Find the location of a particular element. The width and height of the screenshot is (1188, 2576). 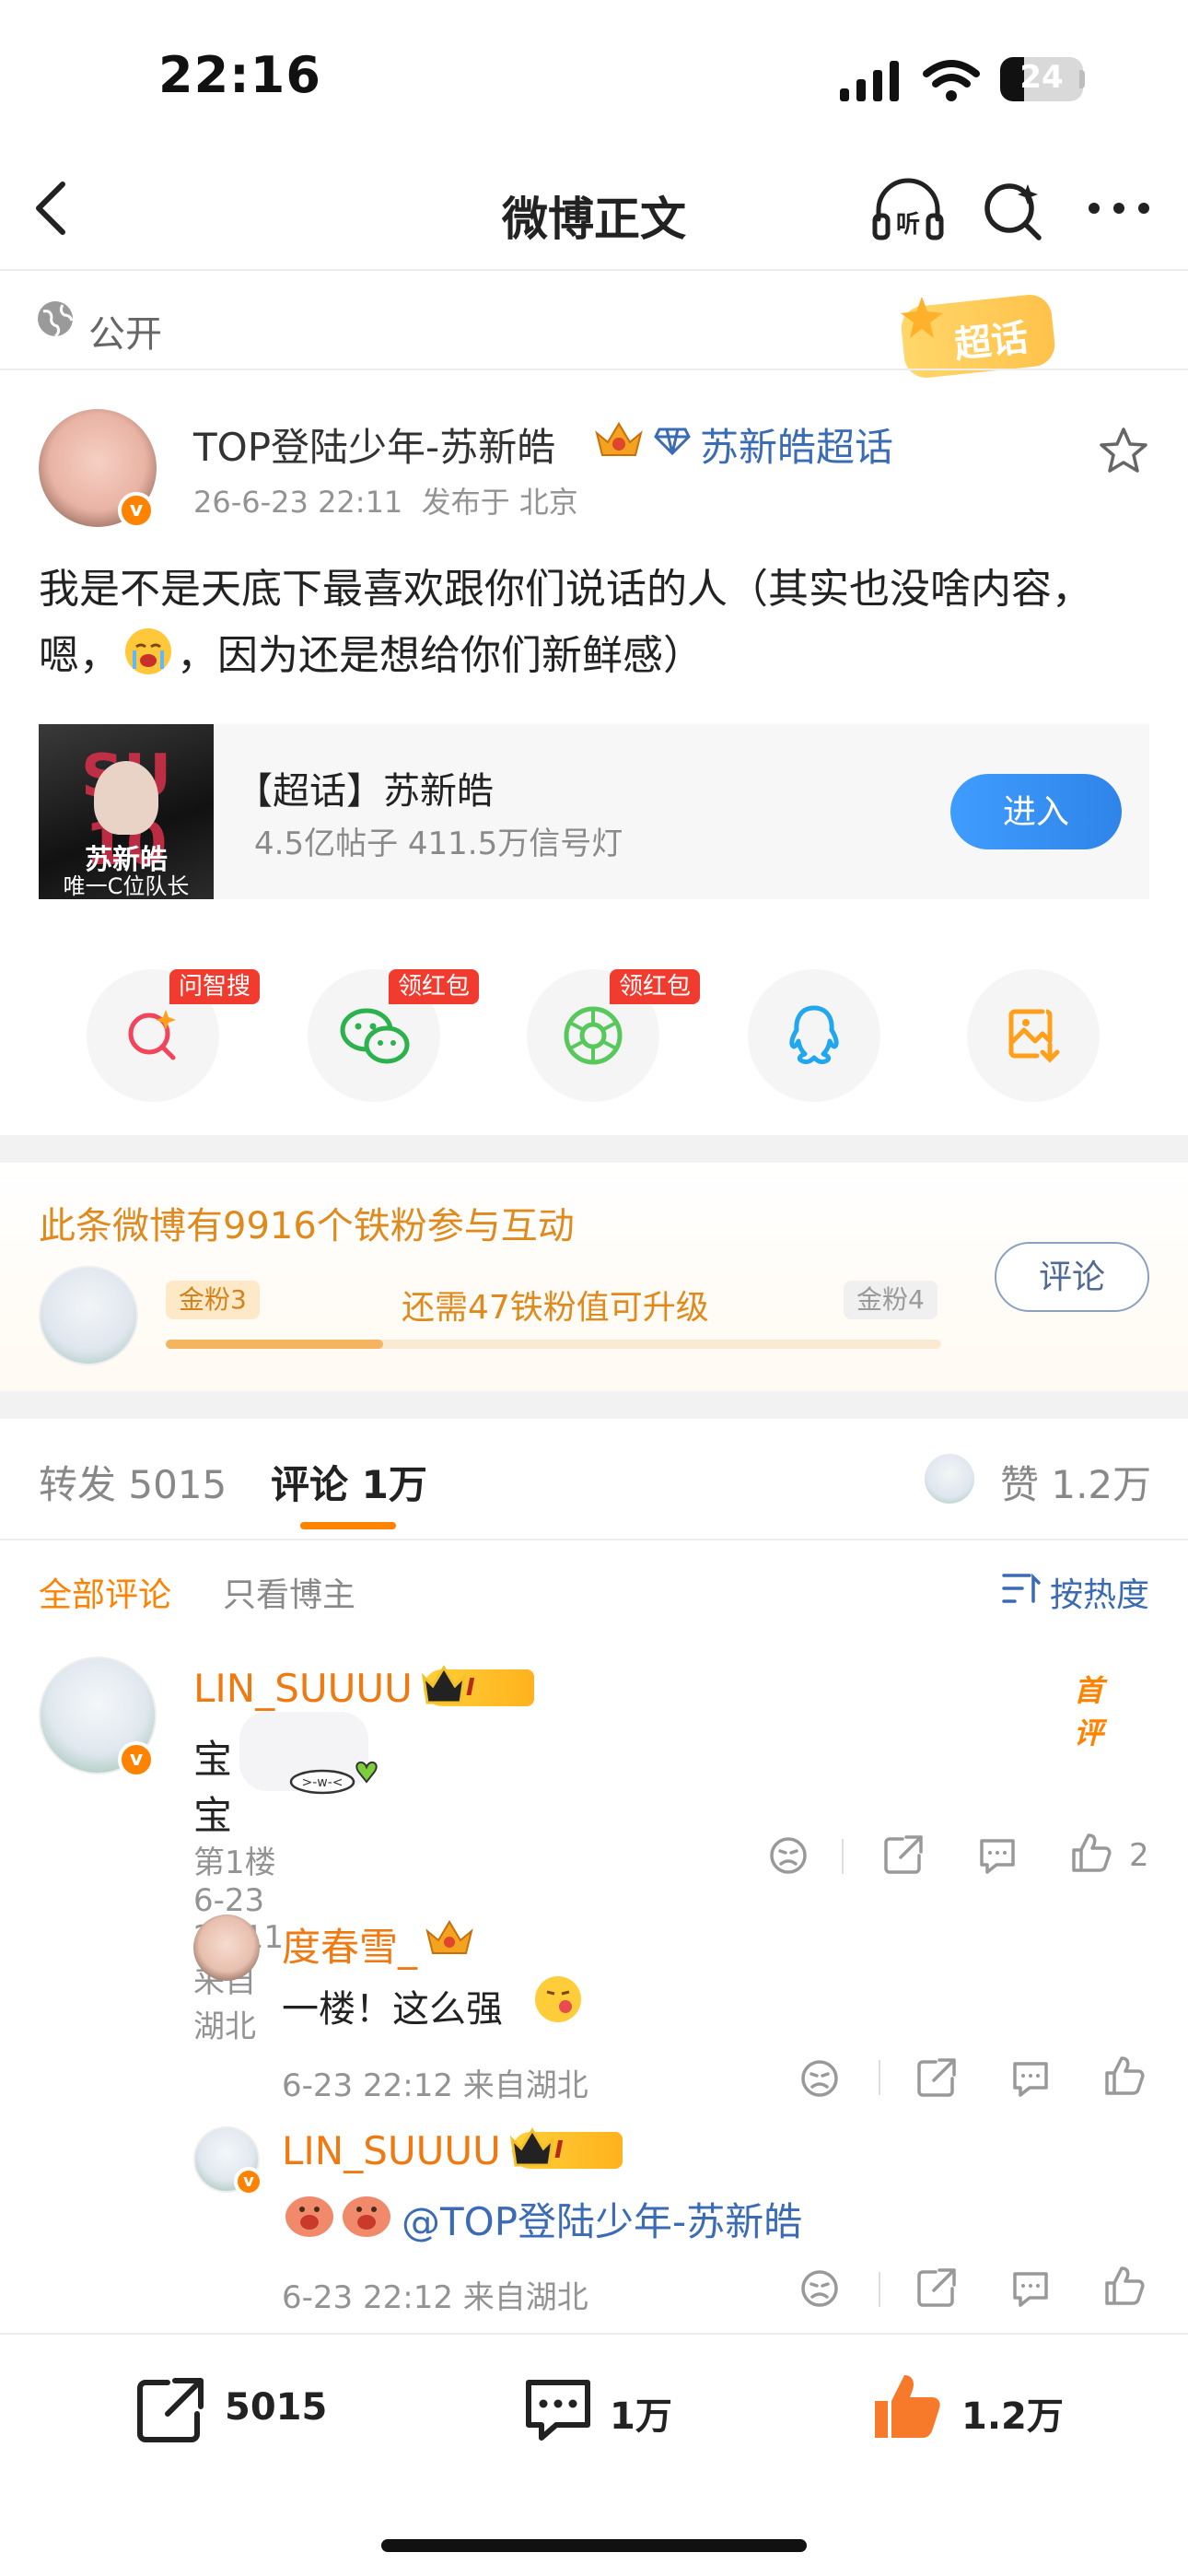

tab-comment: 评论 1万 is located at coordinates (349, 1482).